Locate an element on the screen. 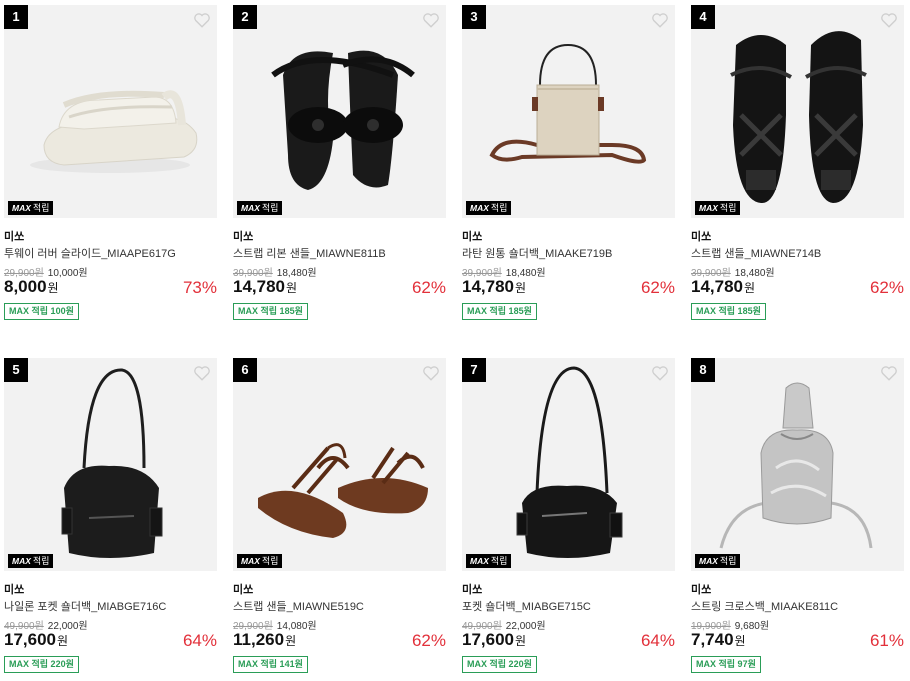 The image size is (910, 681). final-price: 11,260원 is located at coordinates (265, 639).